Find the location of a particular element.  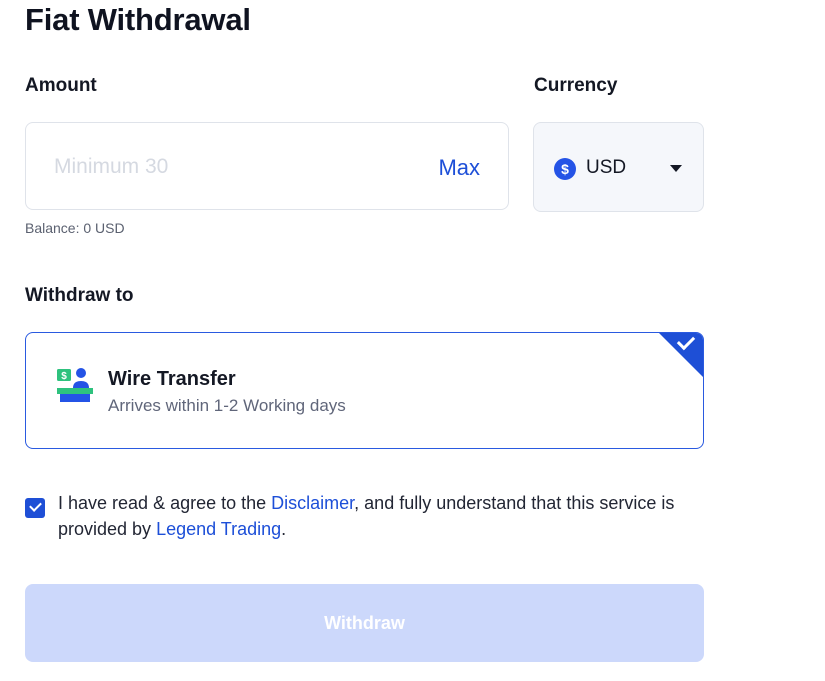

agree-checkbox is located at coordinates (35, 508).